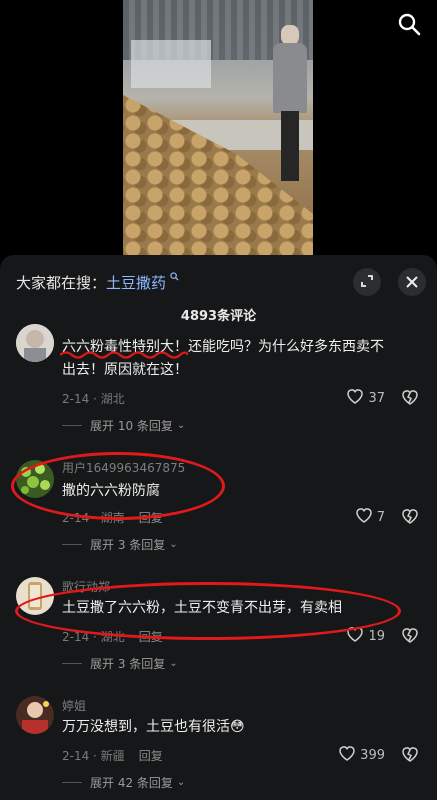  I want to click on person-figure, so click(290, 107).